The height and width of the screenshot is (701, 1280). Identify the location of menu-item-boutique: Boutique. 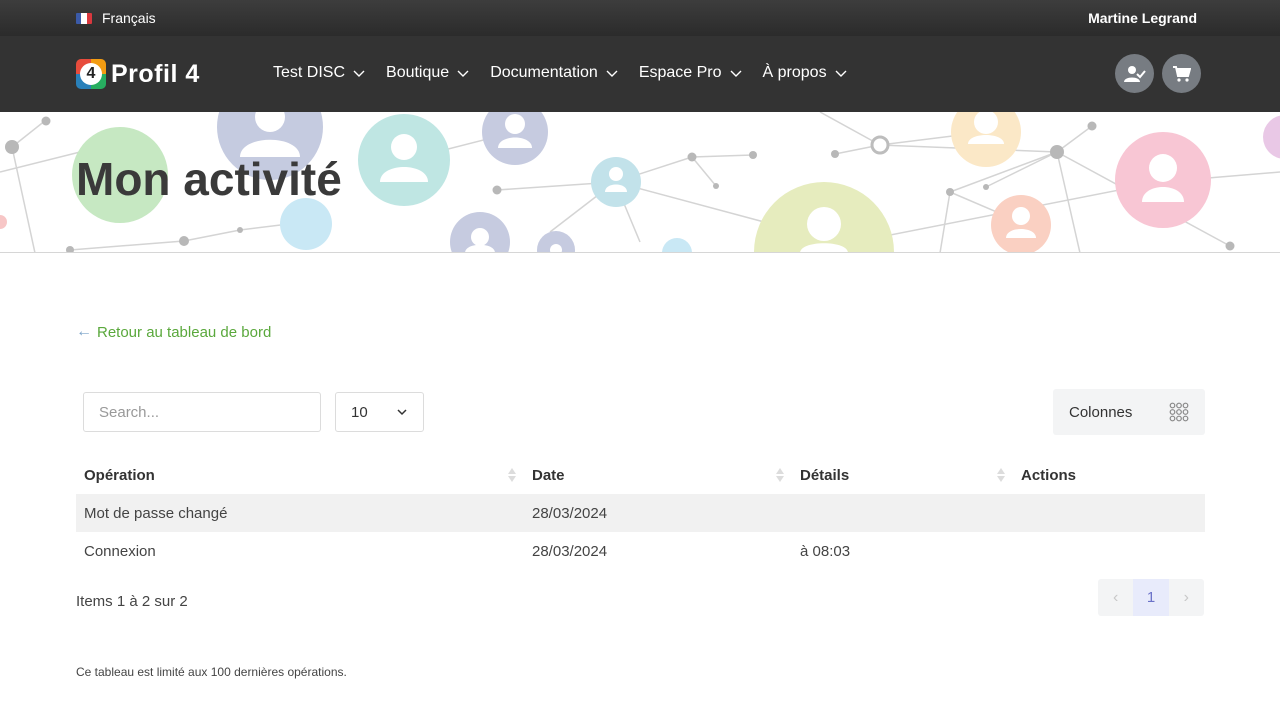
(427, 73).